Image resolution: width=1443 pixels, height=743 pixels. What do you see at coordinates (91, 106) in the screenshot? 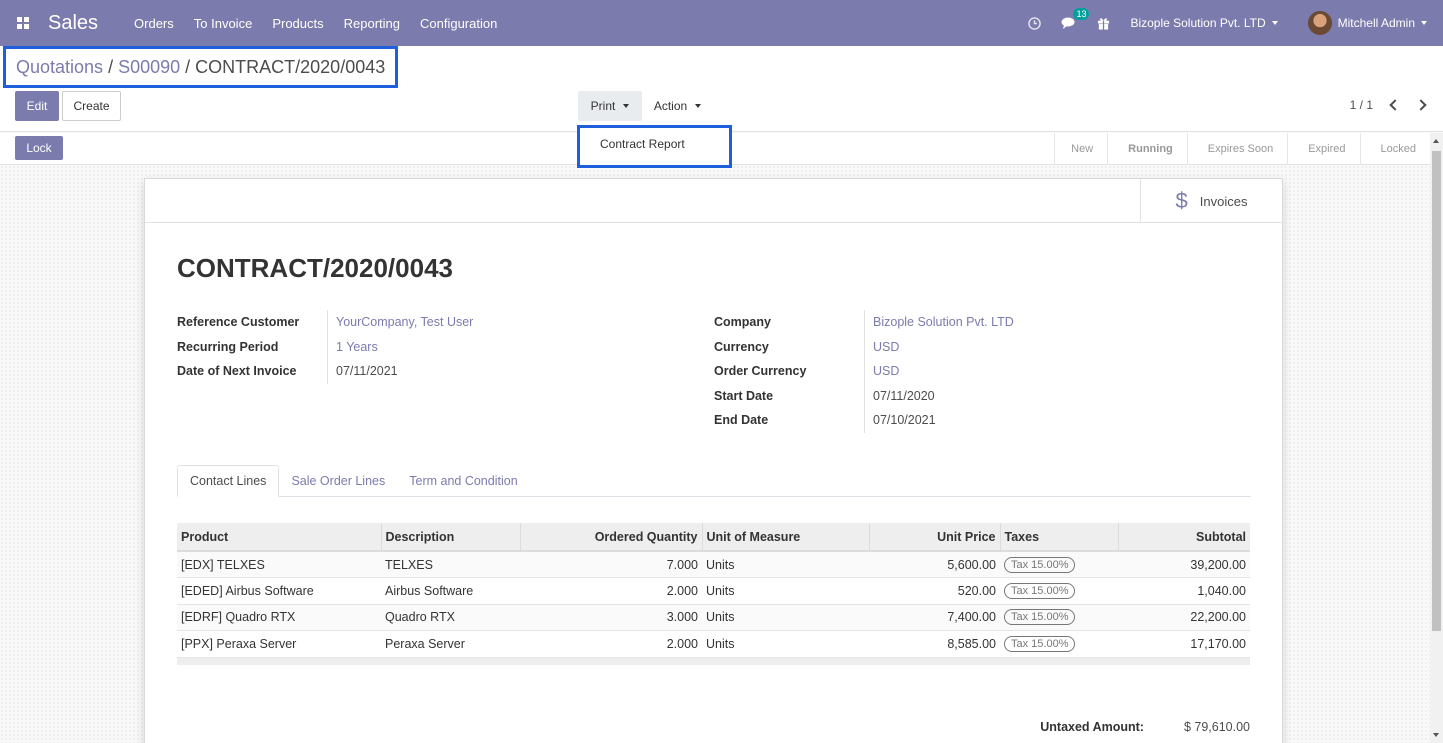
I see `create-button: Create` at bounding box center [91, 106].